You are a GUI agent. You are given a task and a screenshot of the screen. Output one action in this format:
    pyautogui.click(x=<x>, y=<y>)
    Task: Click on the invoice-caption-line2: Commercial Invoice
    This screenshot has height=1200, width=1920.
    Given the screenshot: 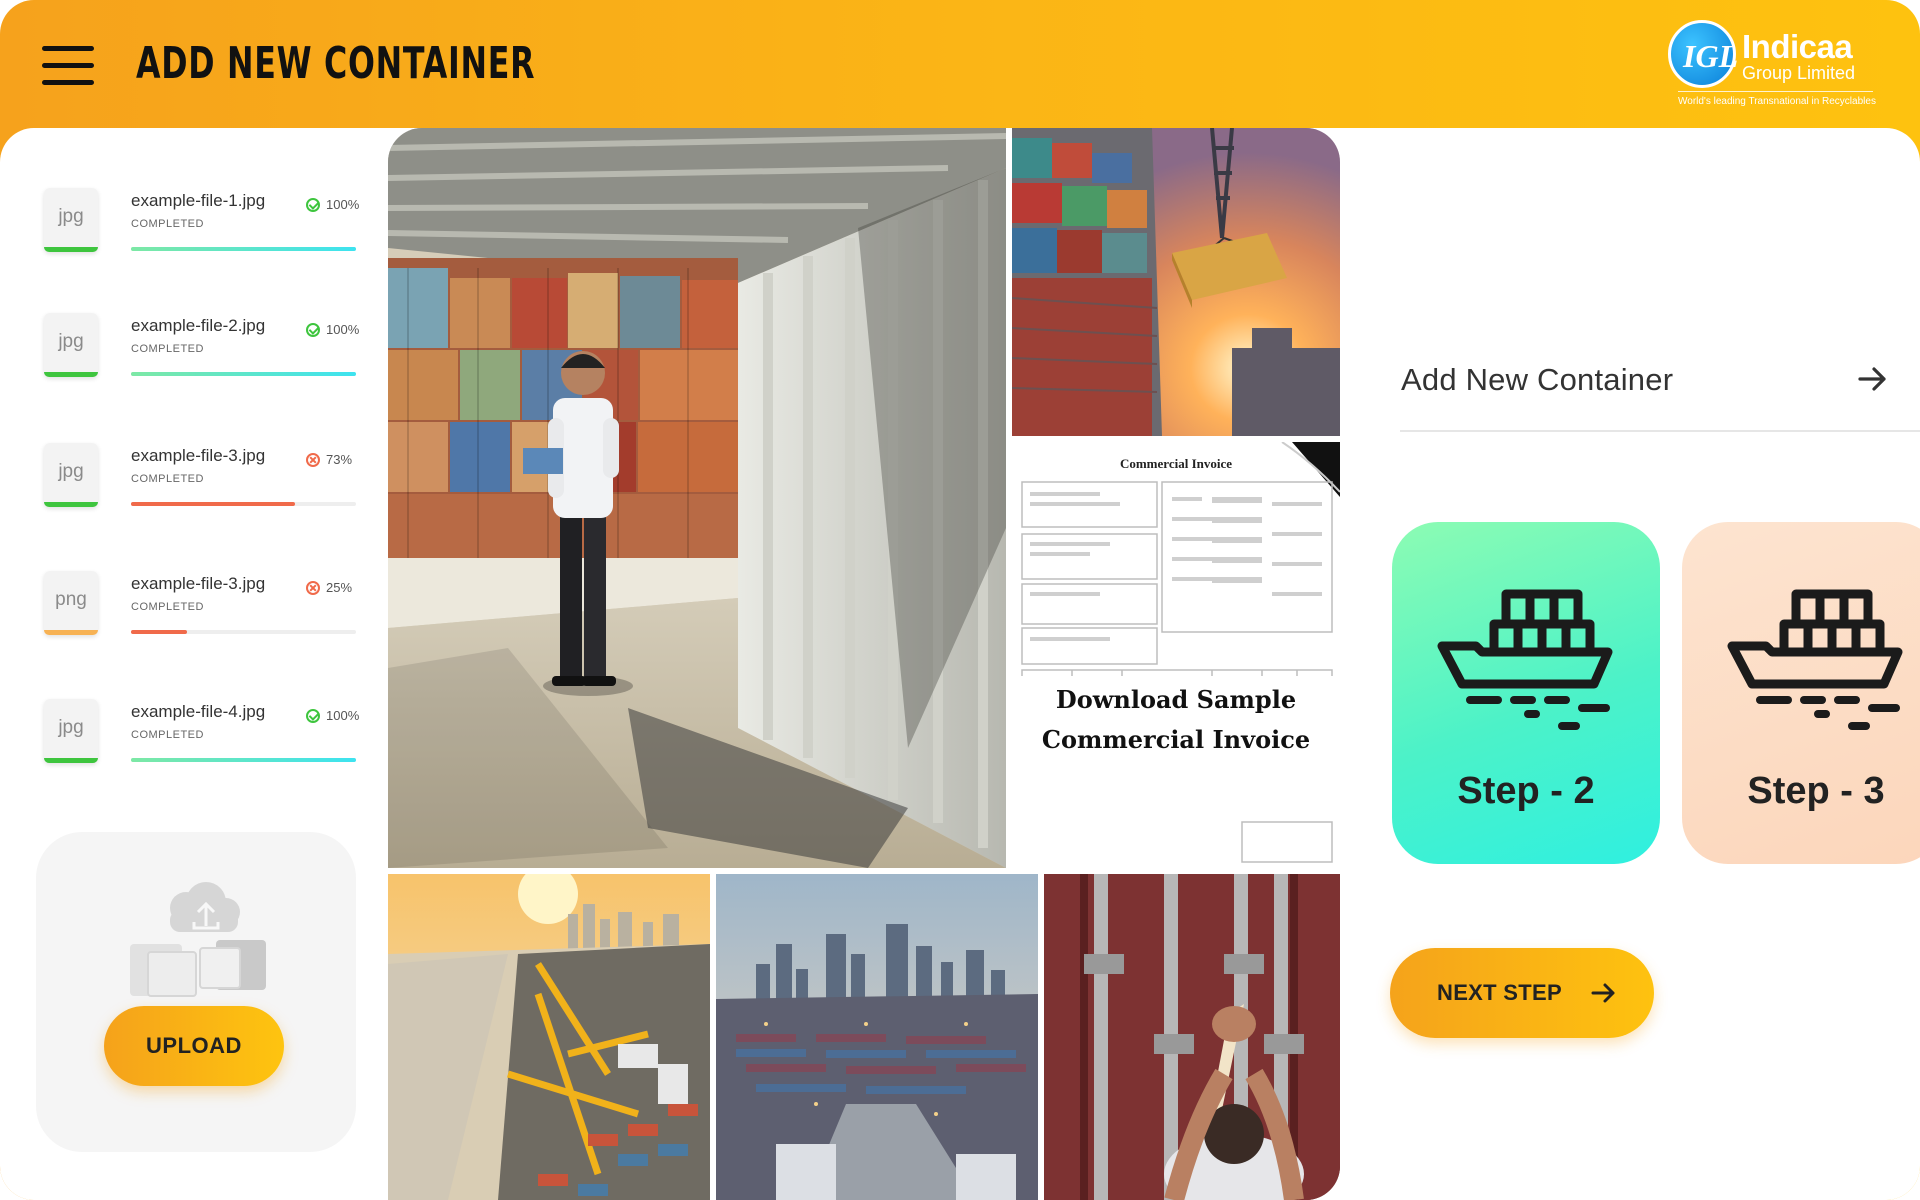 What is the action you would take?
    pyautogui.click(x=1176, y=739)
    